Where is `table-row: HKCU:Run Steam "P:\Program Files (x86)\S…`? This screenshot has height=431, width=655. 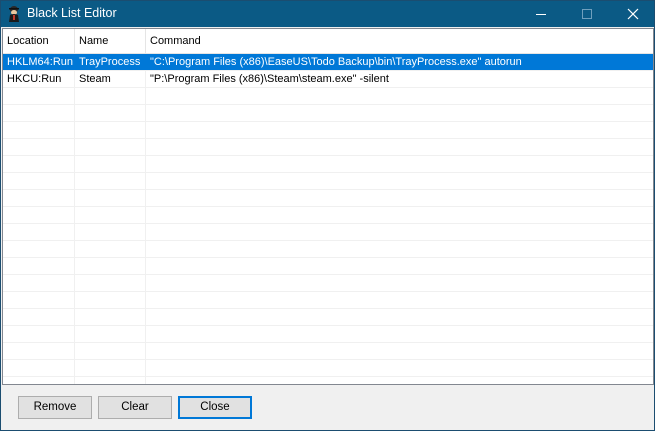 table-row: HKCU:Run Steam "P:\Program Files (x86)\S… is located at coordinates (328, 79).